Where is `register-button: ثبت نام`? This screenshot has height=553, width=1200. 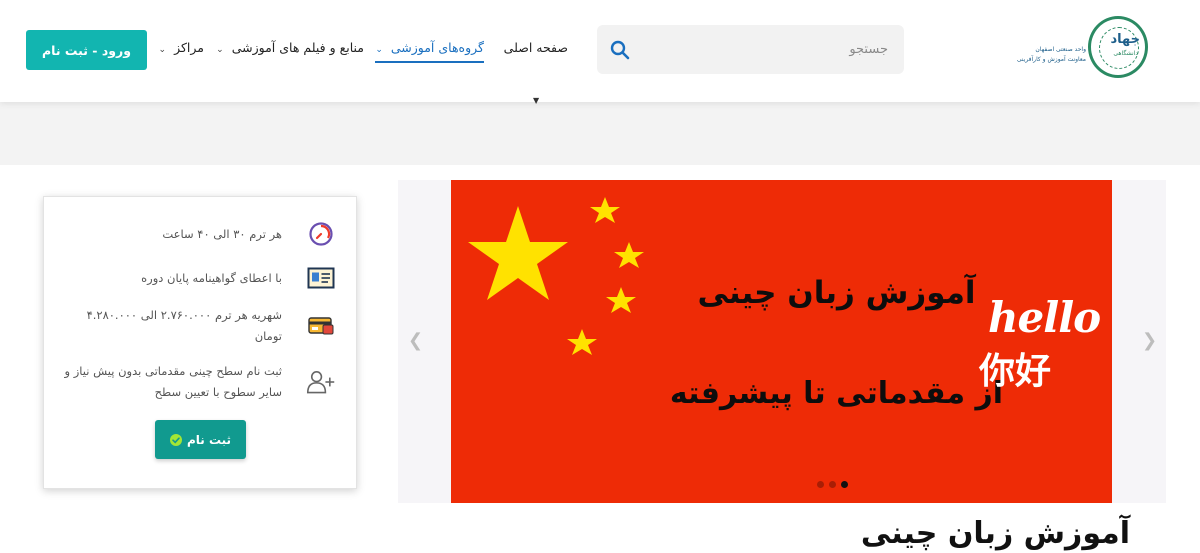 register-button: ثبت نام is located at coordinates (200, 439).